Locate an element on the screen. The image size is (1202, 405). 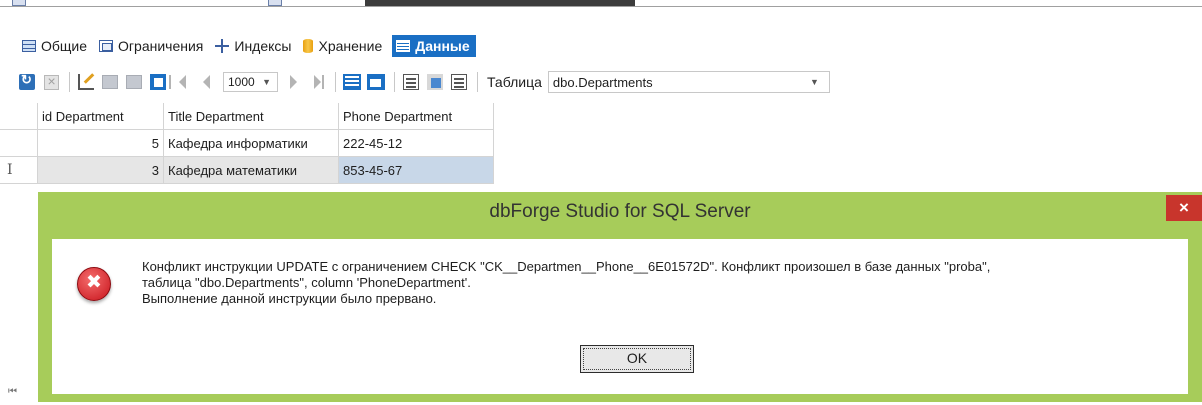
table-row: 5 Кафедра информатики 222-45-12 is located at coordinates (247, 143).